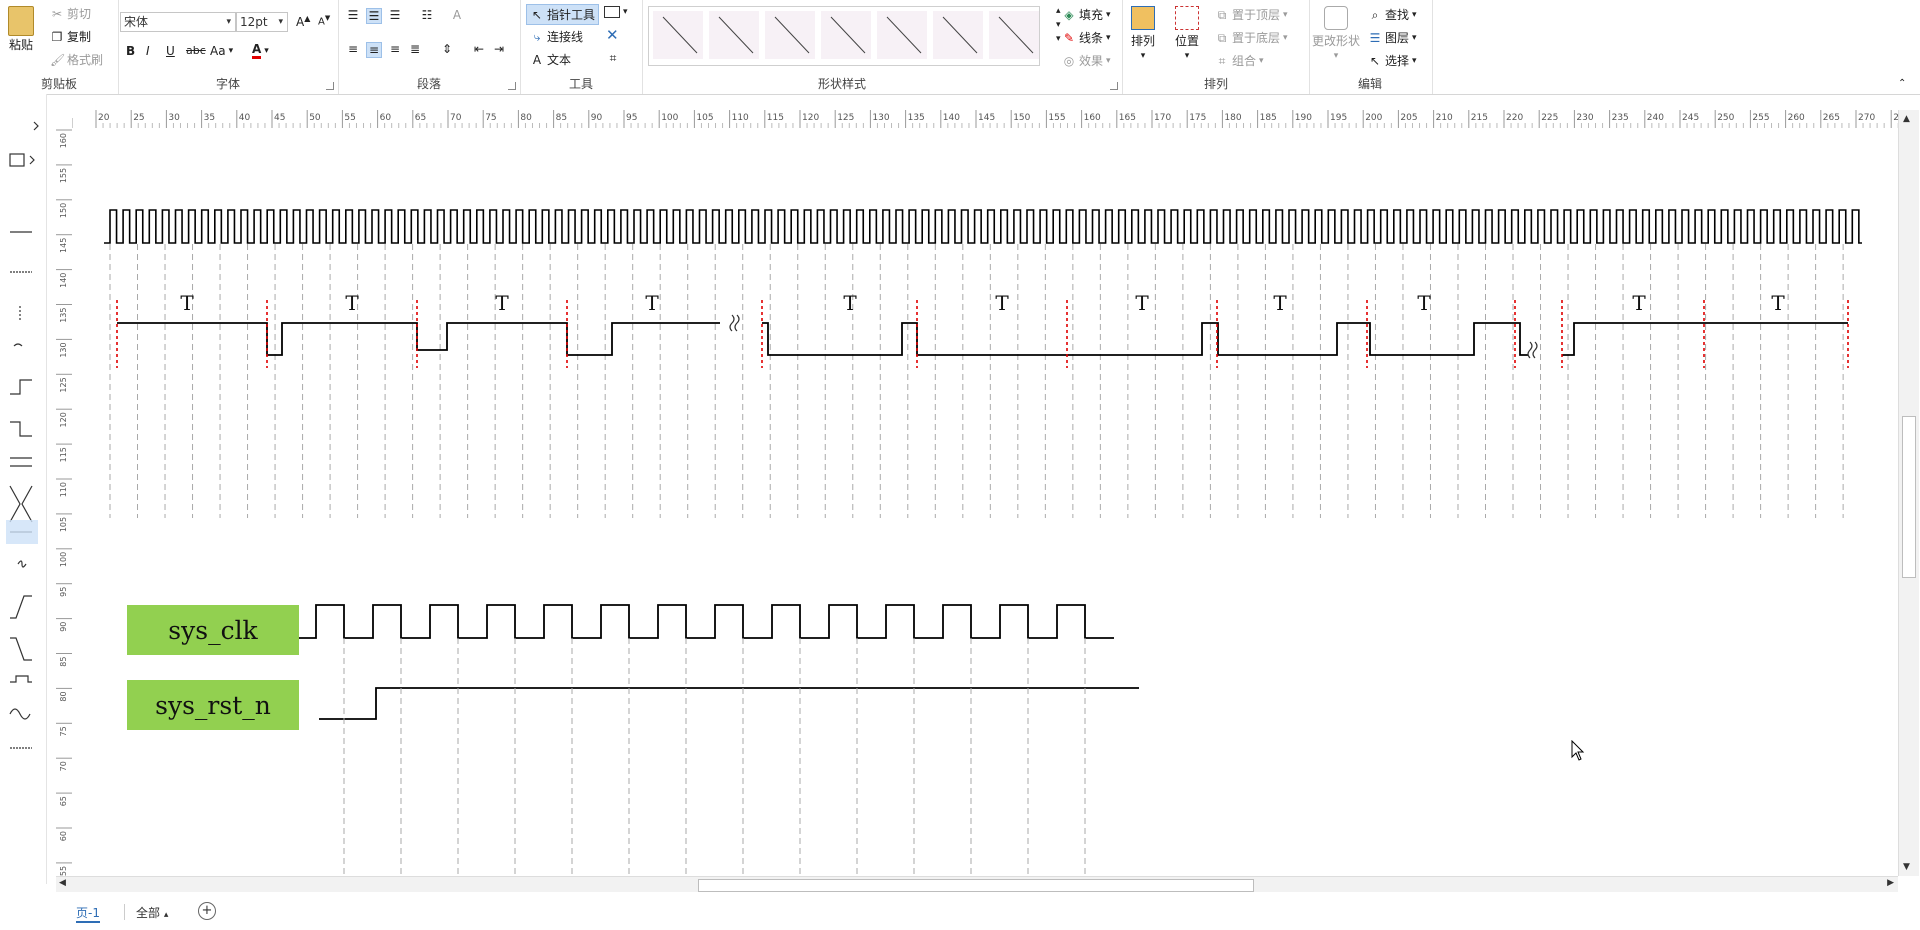  I want to click on shape-style-gallery, so click(844, 36).